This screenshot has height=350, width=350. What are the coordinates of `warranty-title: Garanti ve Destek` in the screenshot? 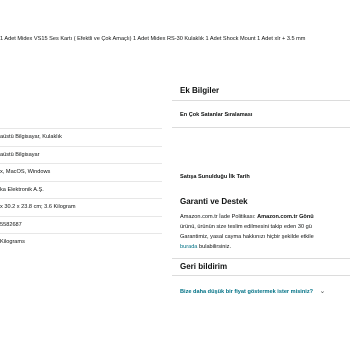 It's located at (214, 201).